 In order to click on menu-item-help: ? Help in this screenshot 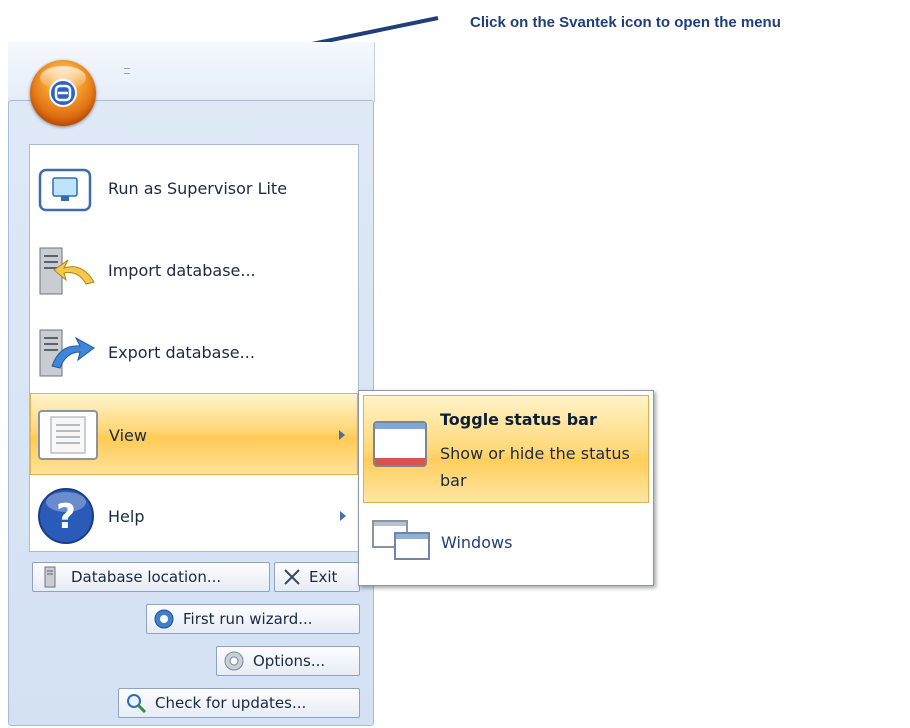, I will do `click(194, 516)`.